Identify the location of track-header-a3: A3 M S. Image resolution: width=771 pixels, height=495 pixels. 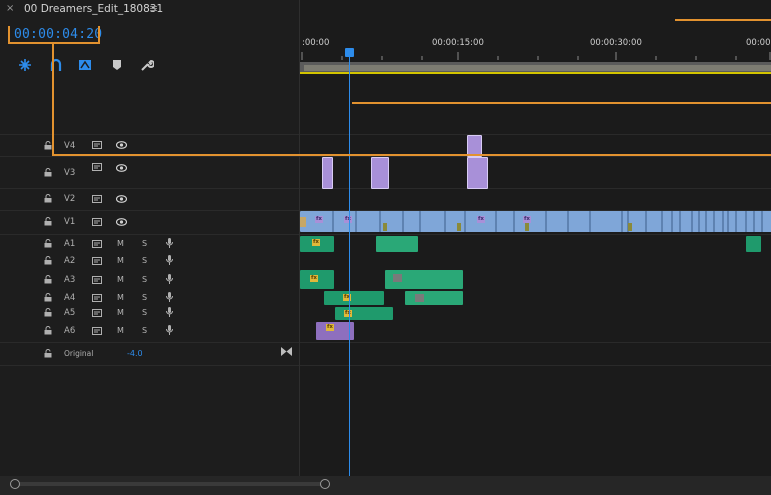
(149, 279).